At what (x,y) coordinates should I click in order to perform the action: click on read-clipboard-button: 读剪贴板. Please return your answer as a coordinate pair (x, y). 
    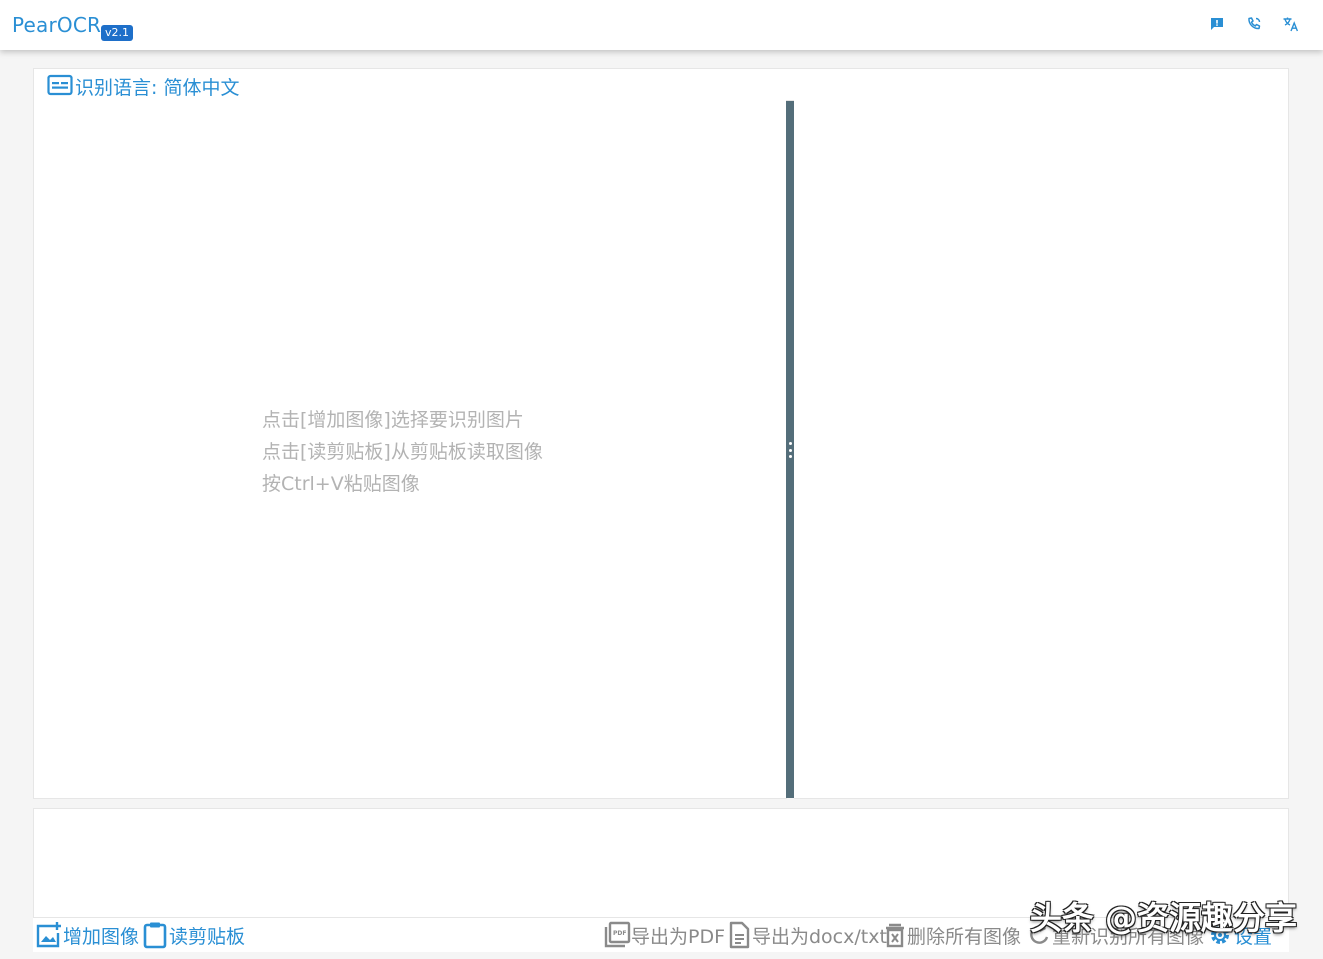
    Looking at the image, I should click on (193, 935).